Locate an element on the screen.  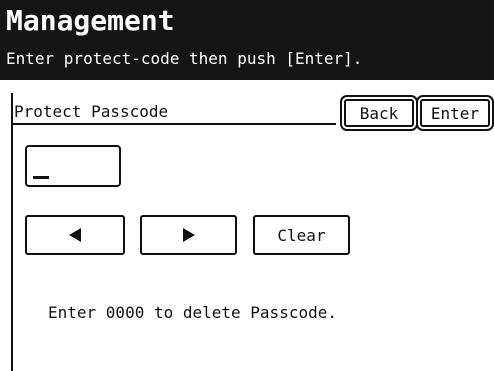
arrow-left-icon is located at coordinates (75, 235).